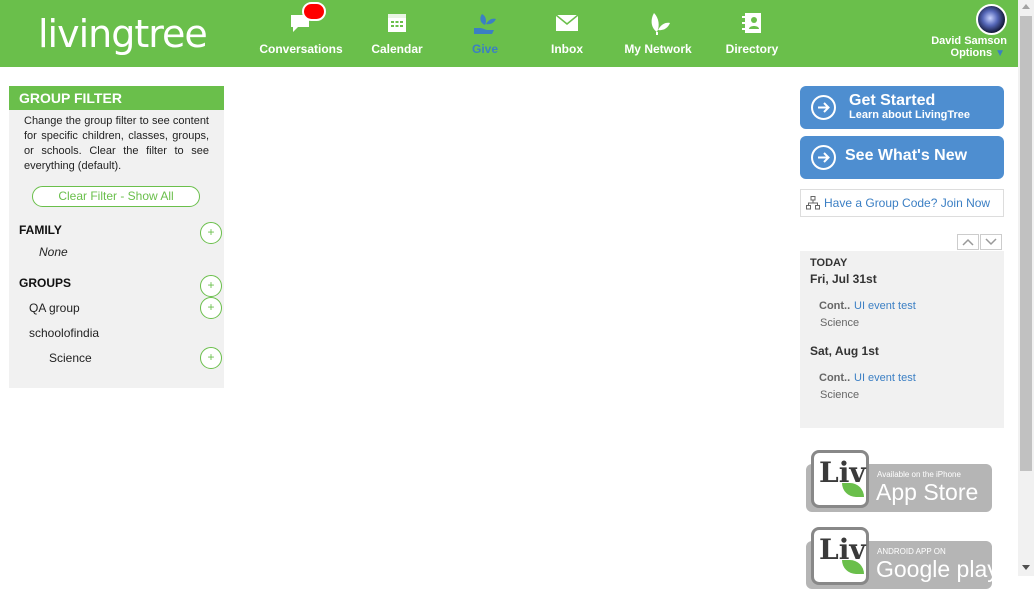  What do you see at coordinates (301, 33) in the screenshot?
I see `nav-conversations: Conversations` at bounding box center [301, 33].